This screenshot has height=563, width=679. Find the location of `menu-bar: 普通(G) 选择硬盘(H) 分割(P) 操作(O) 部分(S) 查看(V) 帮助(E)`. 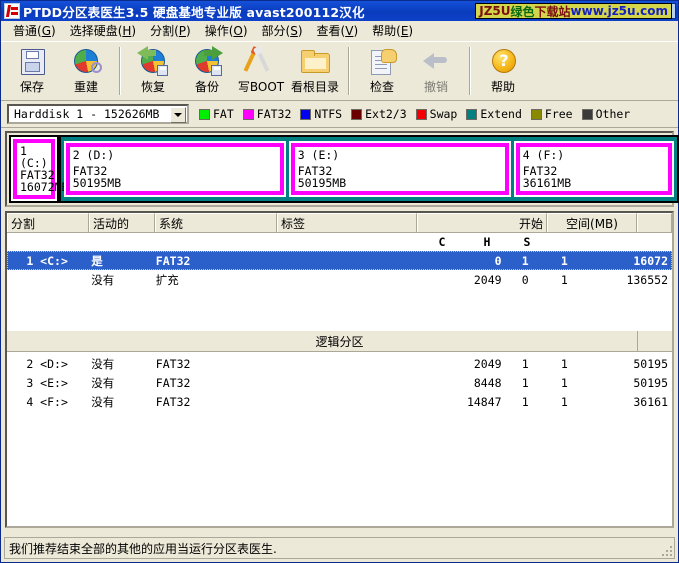

menu-bar: 普通(G) 选择硬盘(H) 分割(P) 操作(O) 部分(S) 查看(V) 帮助(E) is located at coordinates (339, 31).